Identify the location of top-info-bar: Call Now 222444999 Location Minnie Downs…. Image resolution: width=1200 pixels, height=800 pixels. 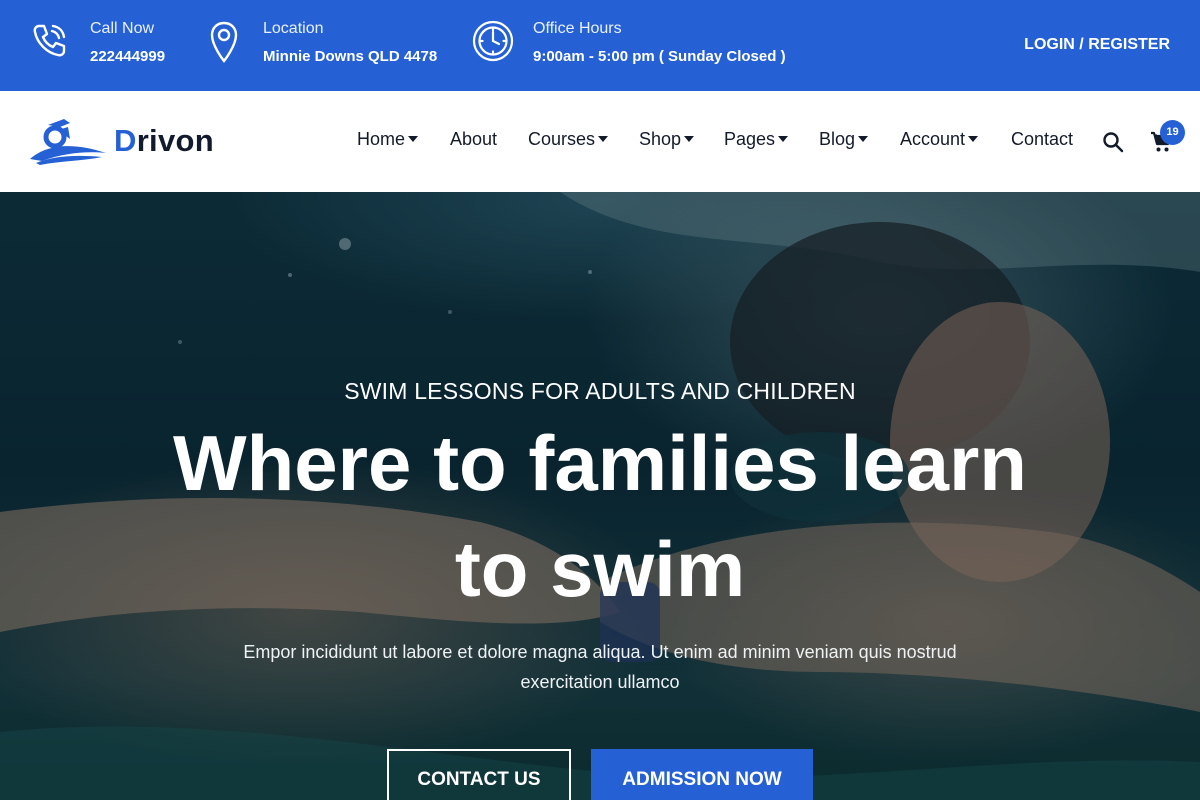
(600, 45).